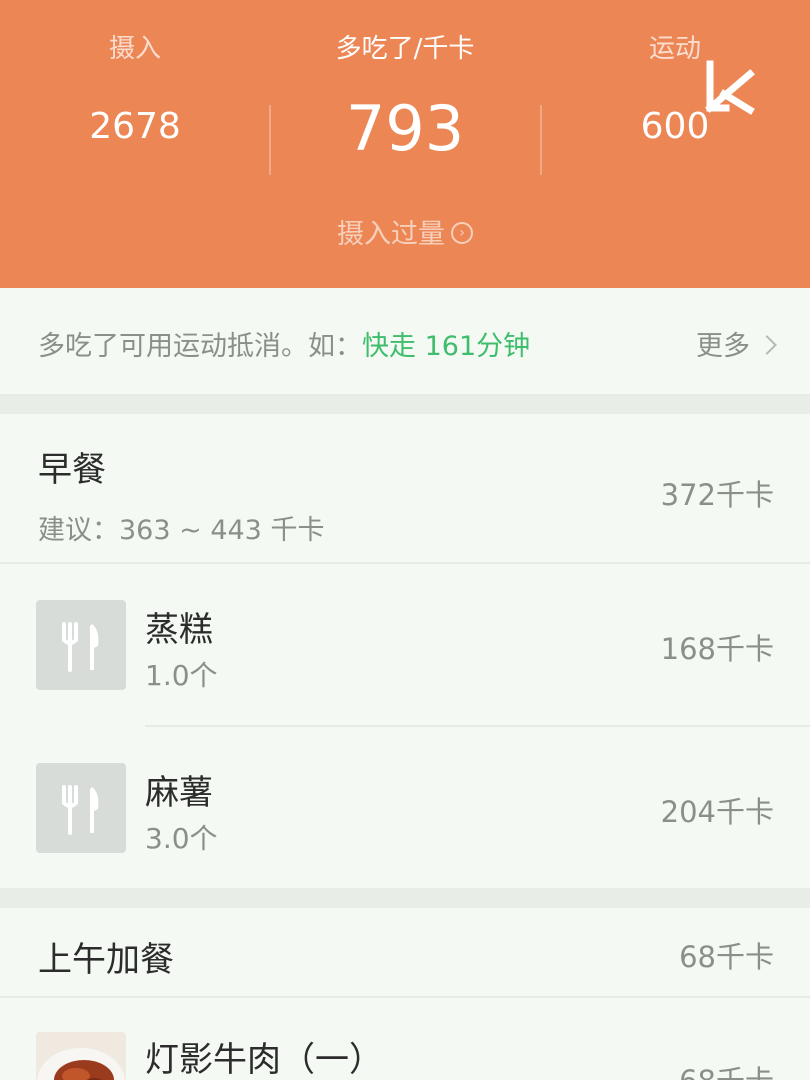 Image resolution: width=810 pixels, height=1080 pixels. I want to click on meal-kcal: 68千卡, so click(726, 957).